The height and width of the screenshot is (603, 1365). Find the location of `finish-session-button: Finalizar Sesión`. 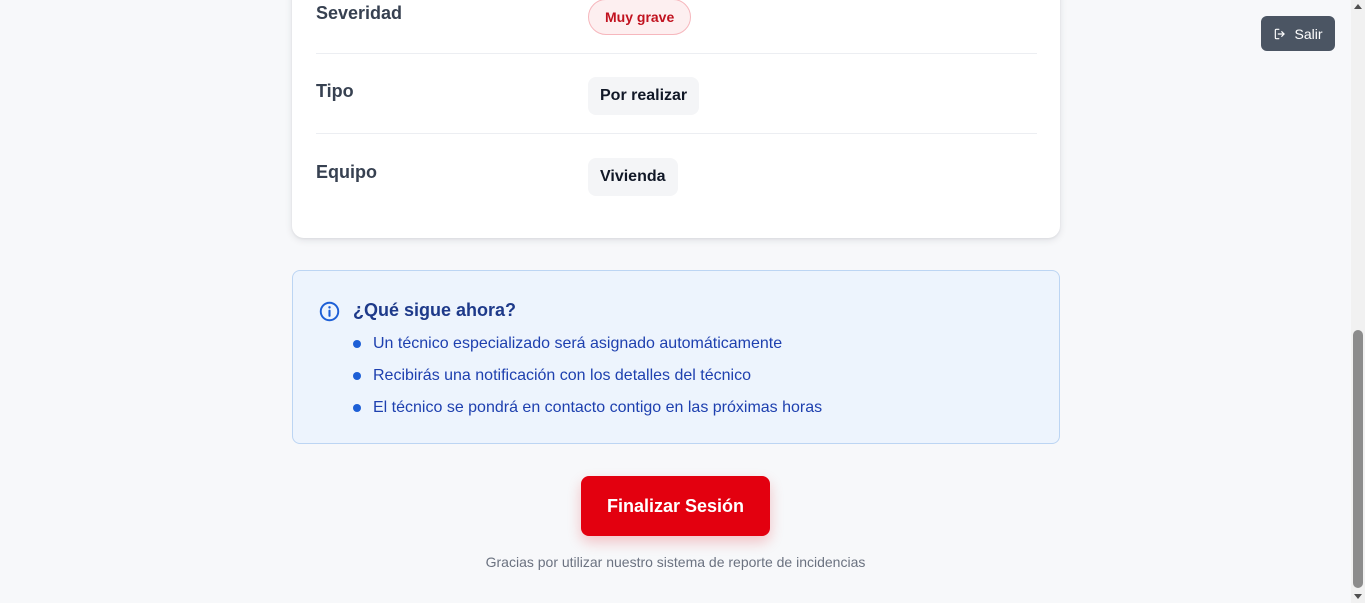

finish-session-button: Finalizar Sesión is located at coordinates (675, 506).